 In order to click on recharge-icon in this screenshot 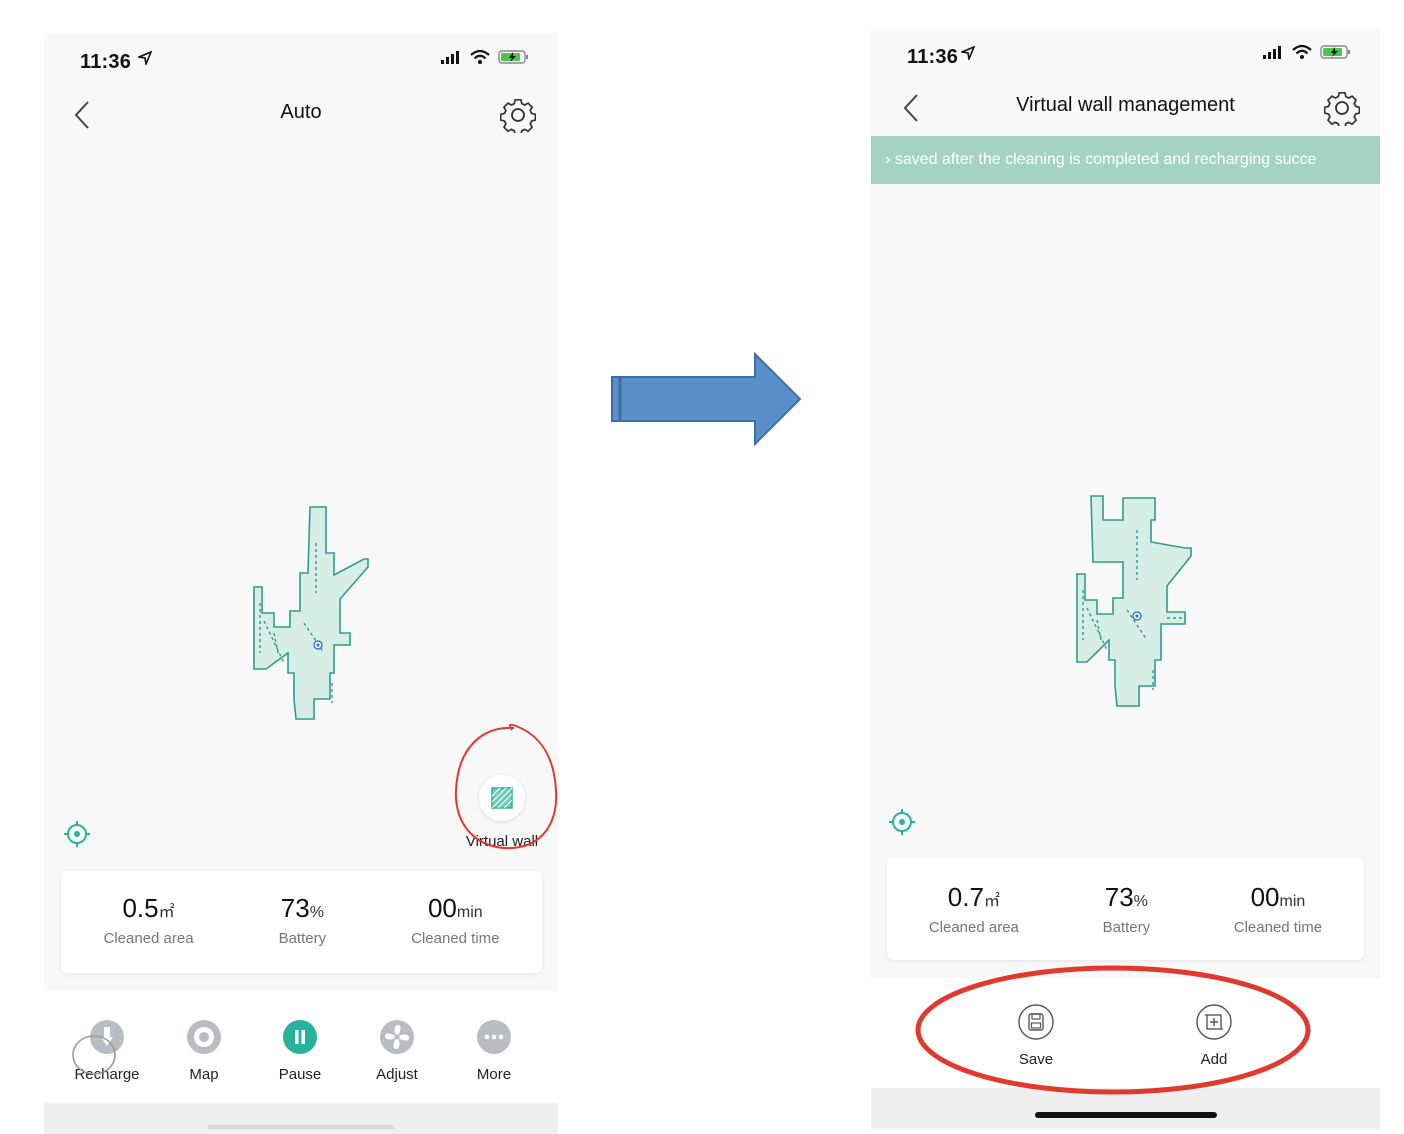, I will do `click(107, 1037)`.